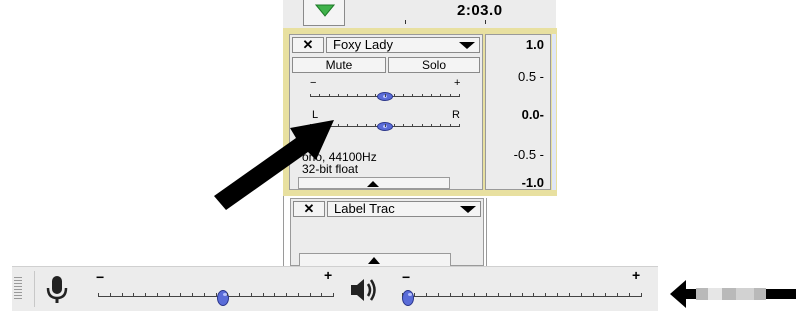 The image size is (796, 313). Describe the element at coordinates (530, 76) in the screenshot. I see `ruler-label: 0.5 -` at that location.